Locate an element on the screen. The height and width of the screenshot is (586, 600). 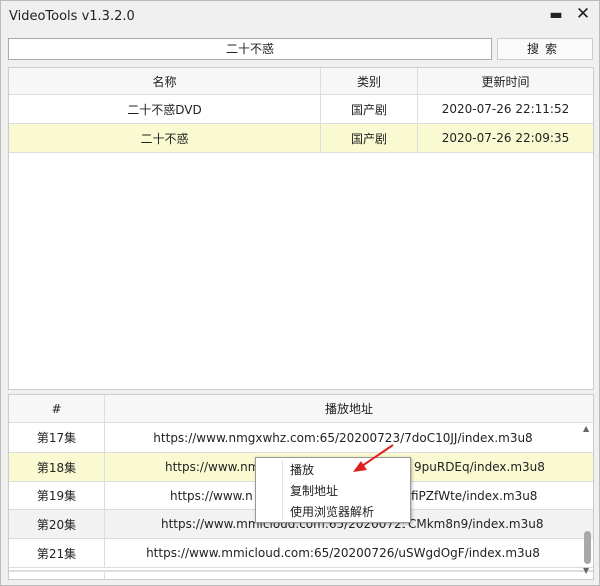
scroll-up-icon: ▲ is located at coordinates (586, 428).